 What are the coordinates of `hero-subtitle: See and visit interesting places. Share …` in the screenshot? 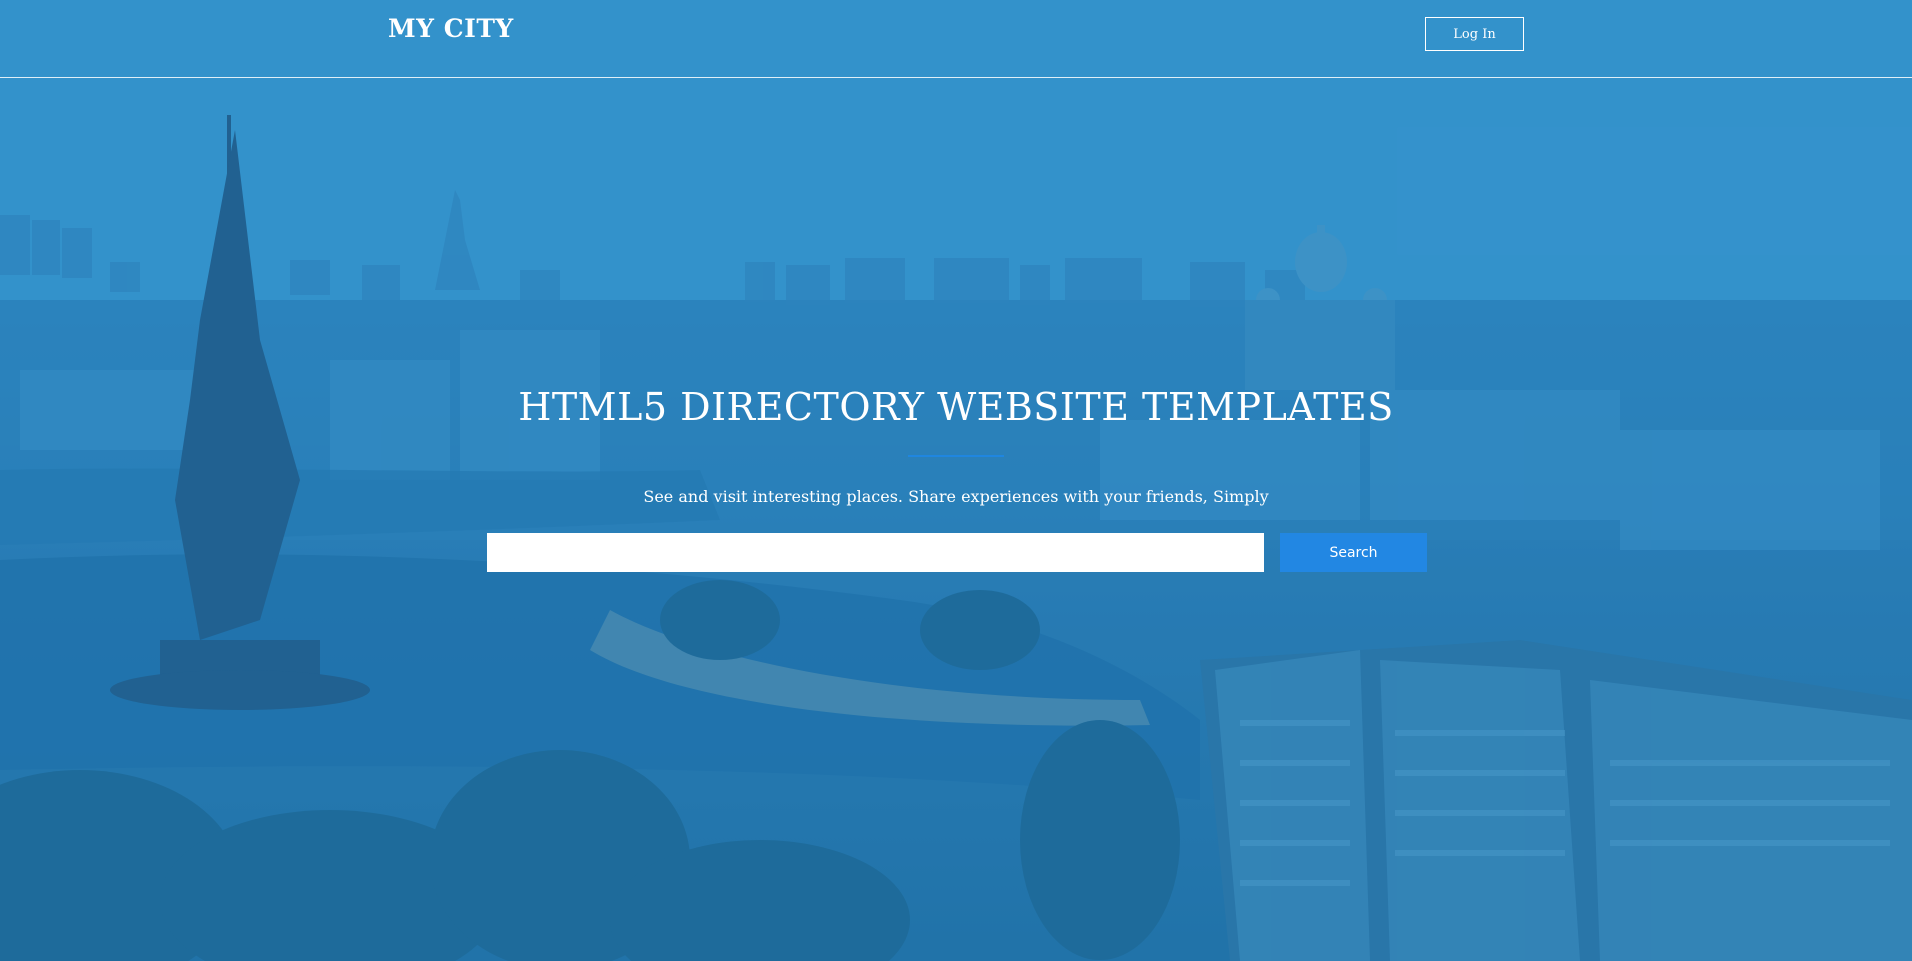 It's located at (956, 496).